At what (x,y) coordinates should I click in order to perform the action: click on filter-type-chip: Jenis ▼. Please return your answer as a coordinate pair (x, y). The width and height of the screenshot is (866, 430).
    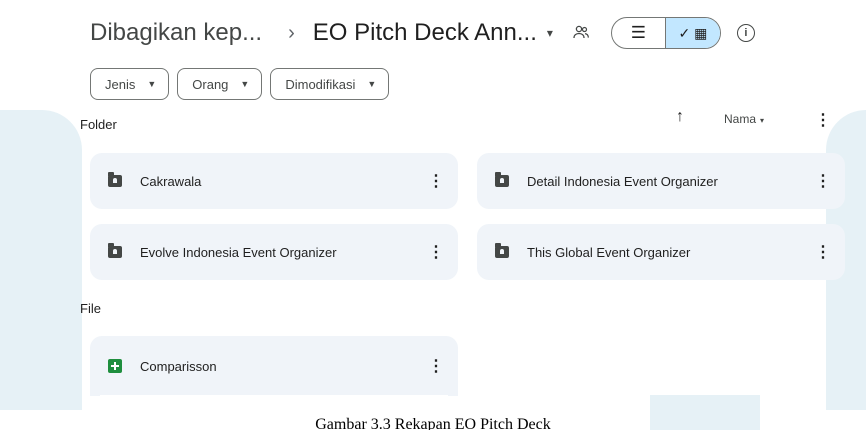
    Looking at the image, I should click on (130, 84).